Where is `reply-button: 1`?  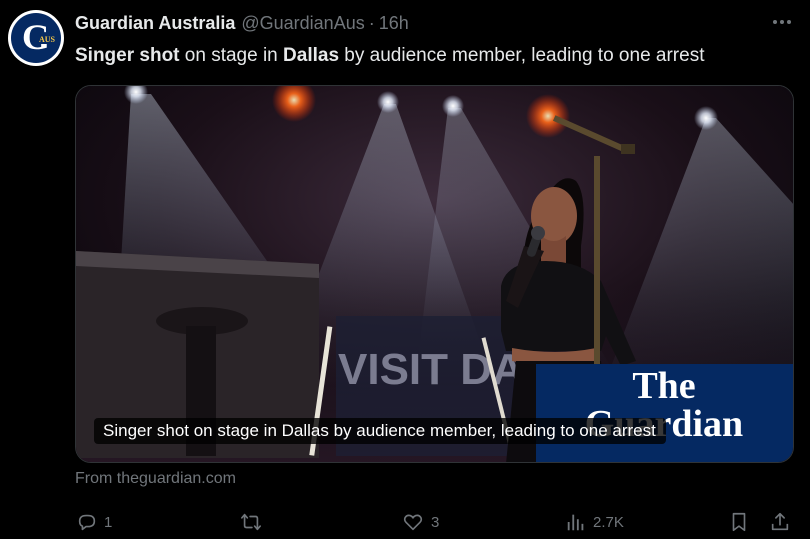
reply-button: 1 is located at coordinates (94, 522).